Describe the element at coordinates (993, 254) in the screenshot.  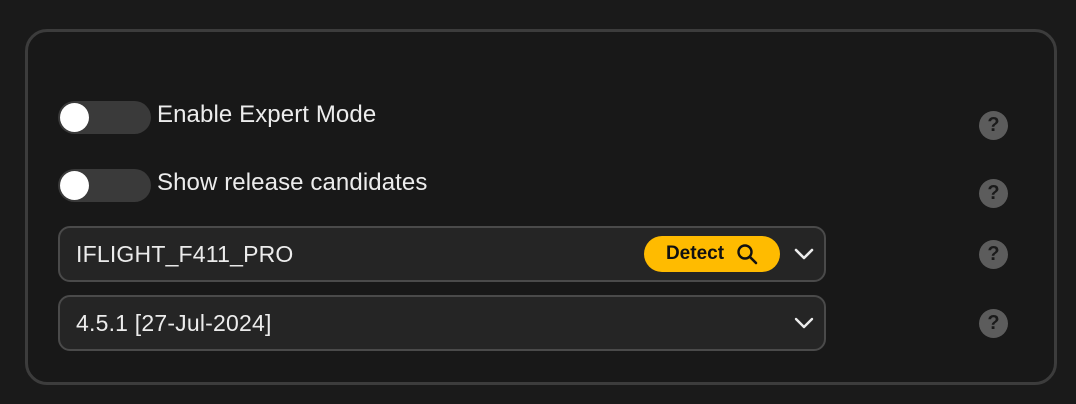
I see `board-help-icon: ?` at that location.